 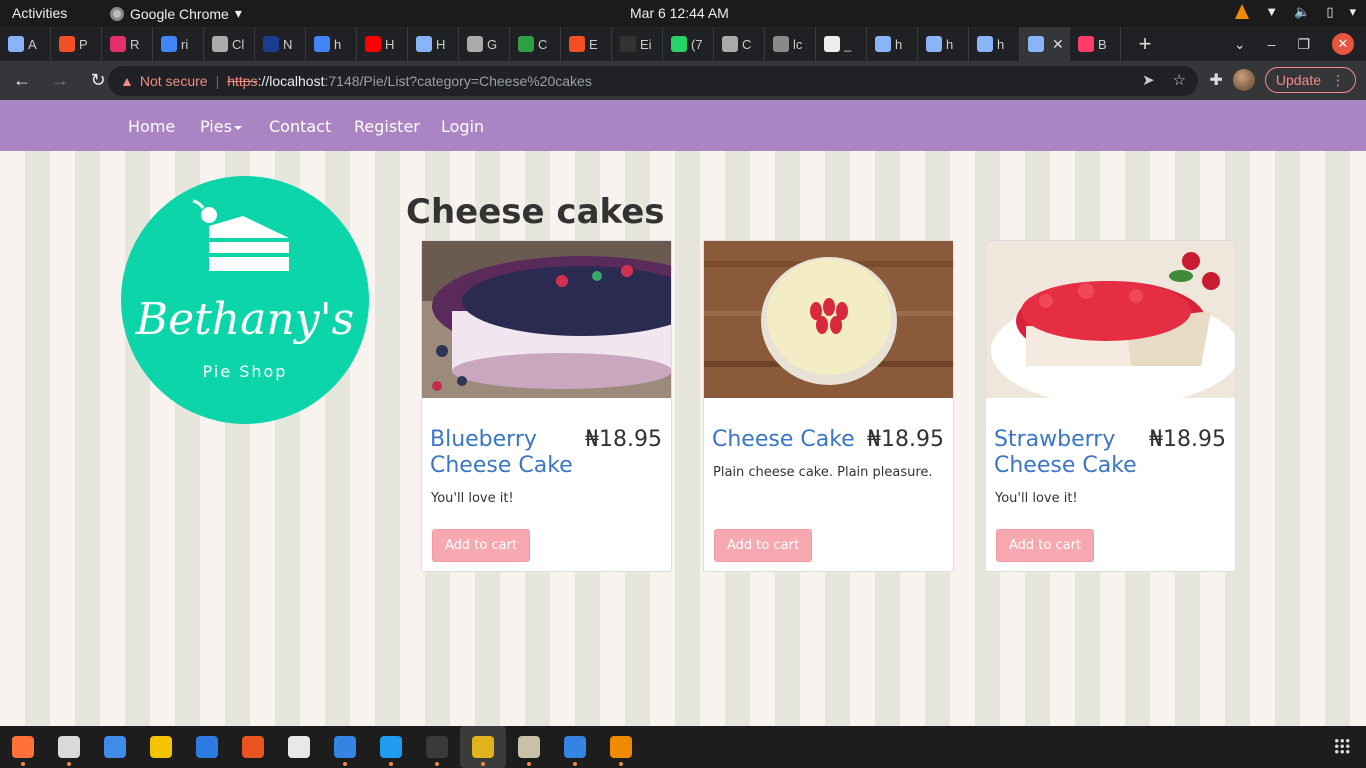 What do you see at coordinates (1243, 80) in the screenshot?
I see `profile-avatar` at bounding box center [1243, 80].